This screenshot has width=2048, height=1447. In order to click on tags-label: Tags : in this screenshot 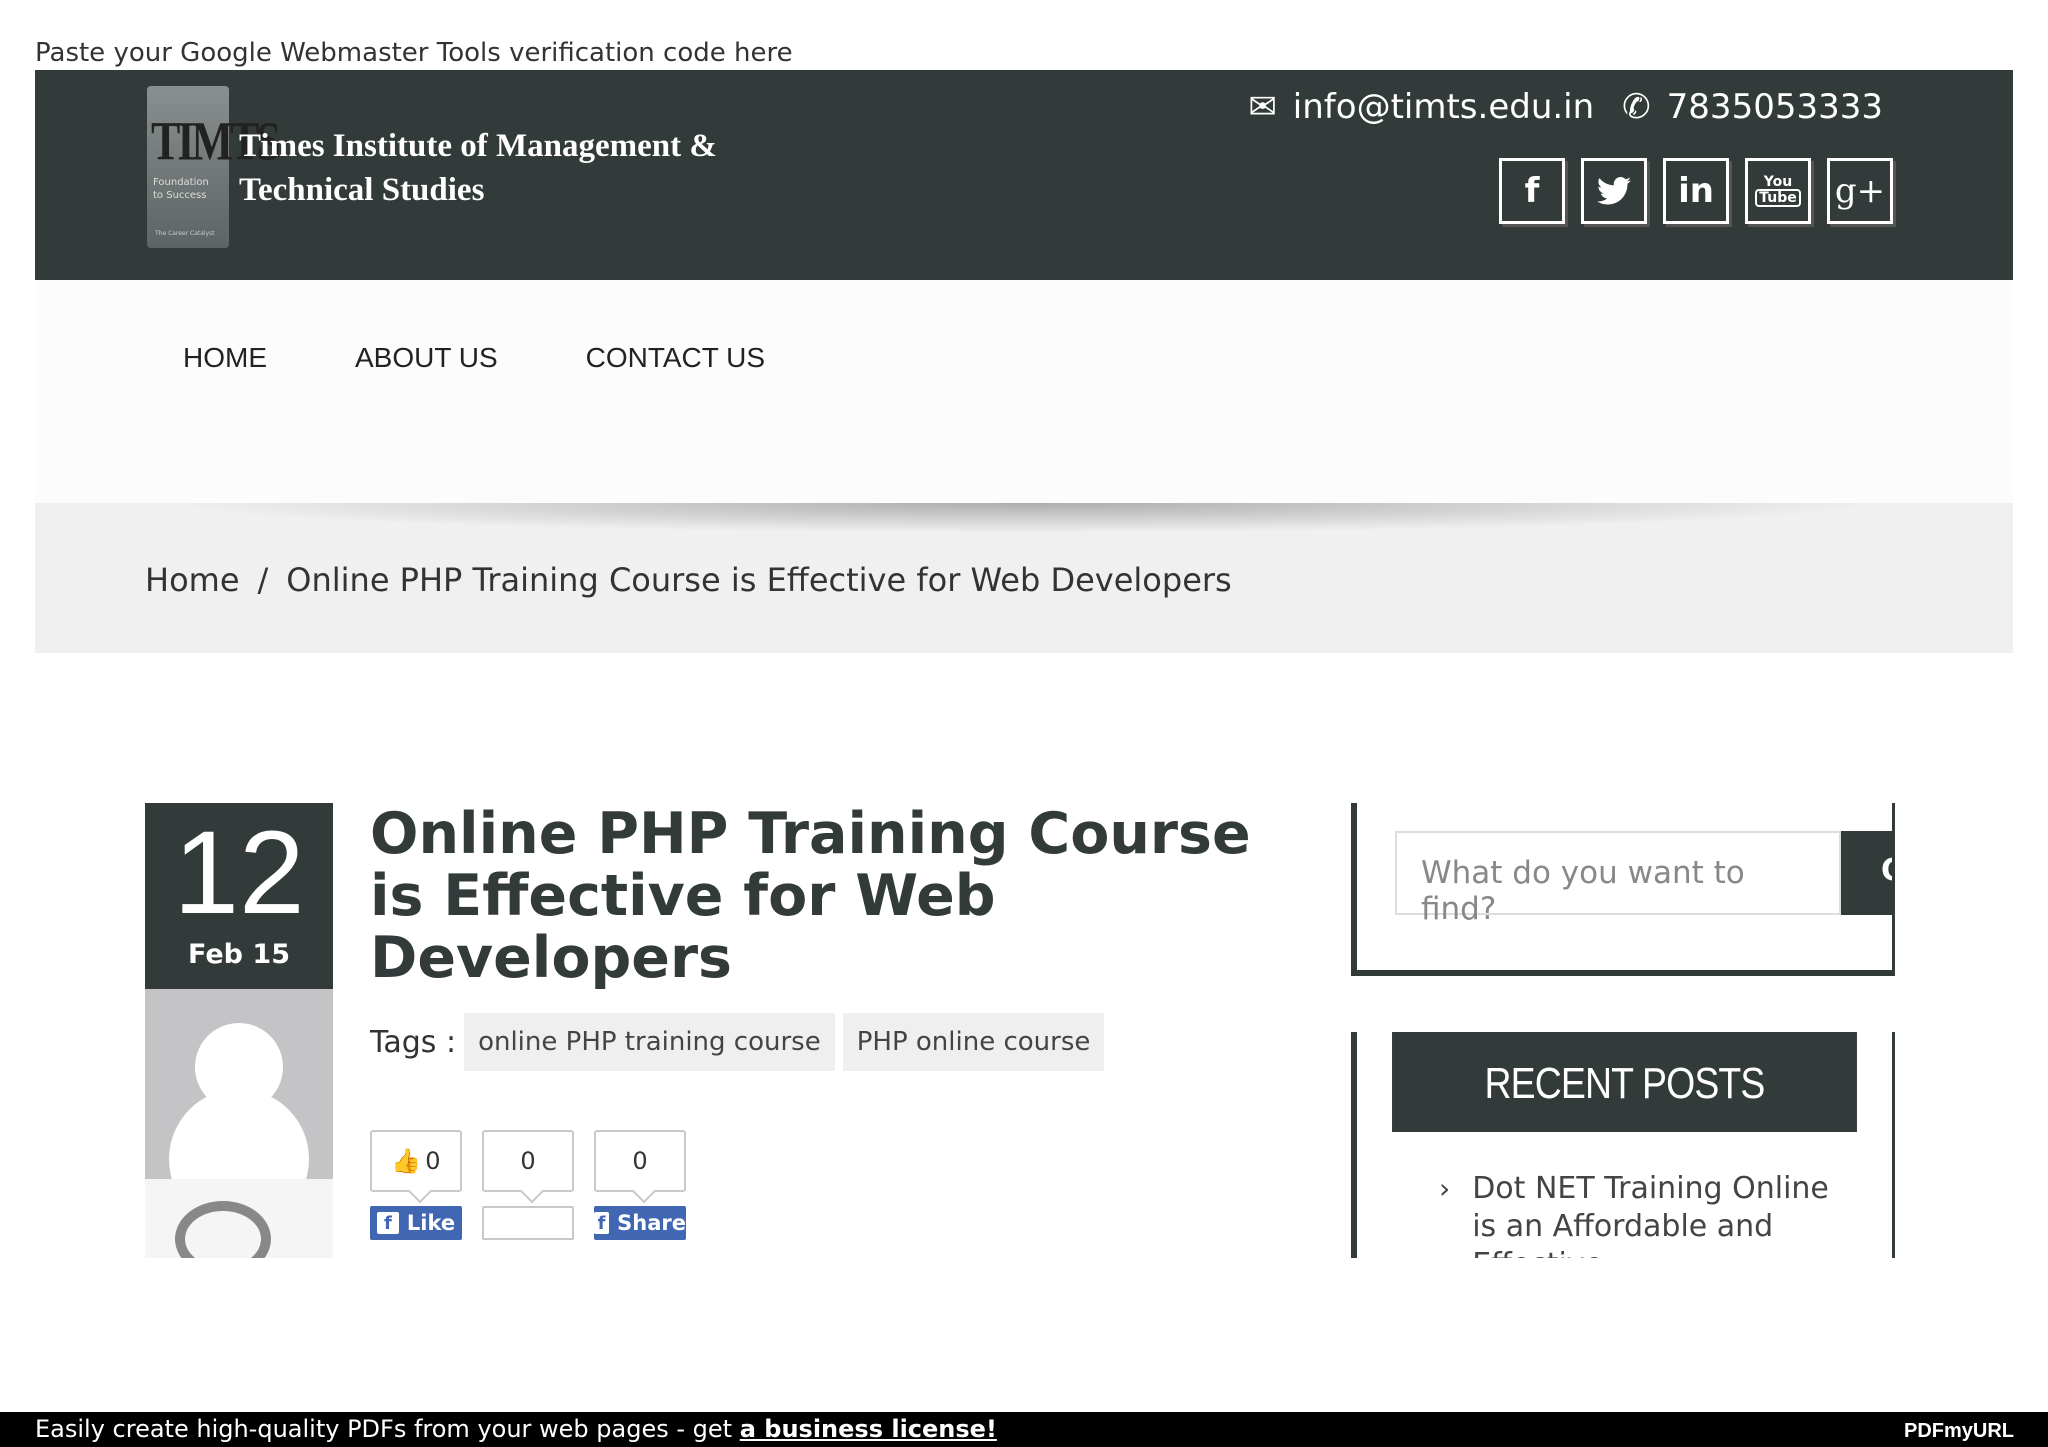, I will do `click(413, 1042)`.